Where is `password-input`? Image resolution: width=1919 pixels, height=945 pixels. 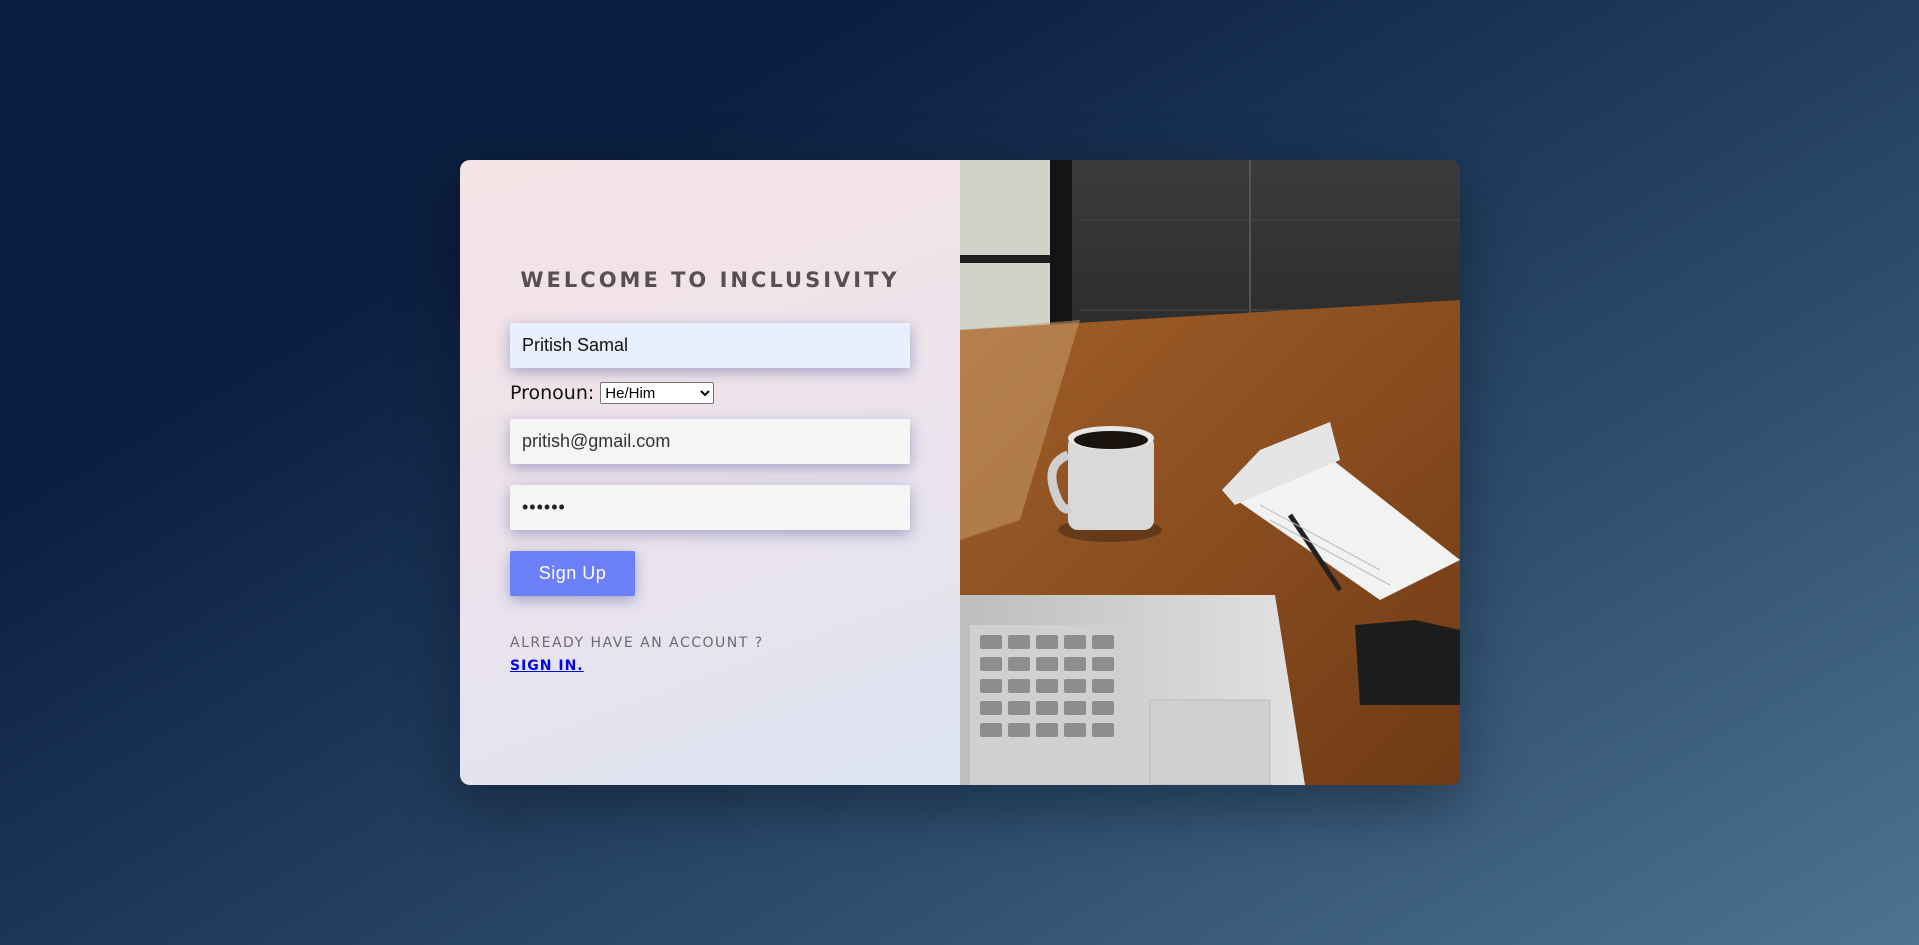
password-input is located at coordinates (710, 507).